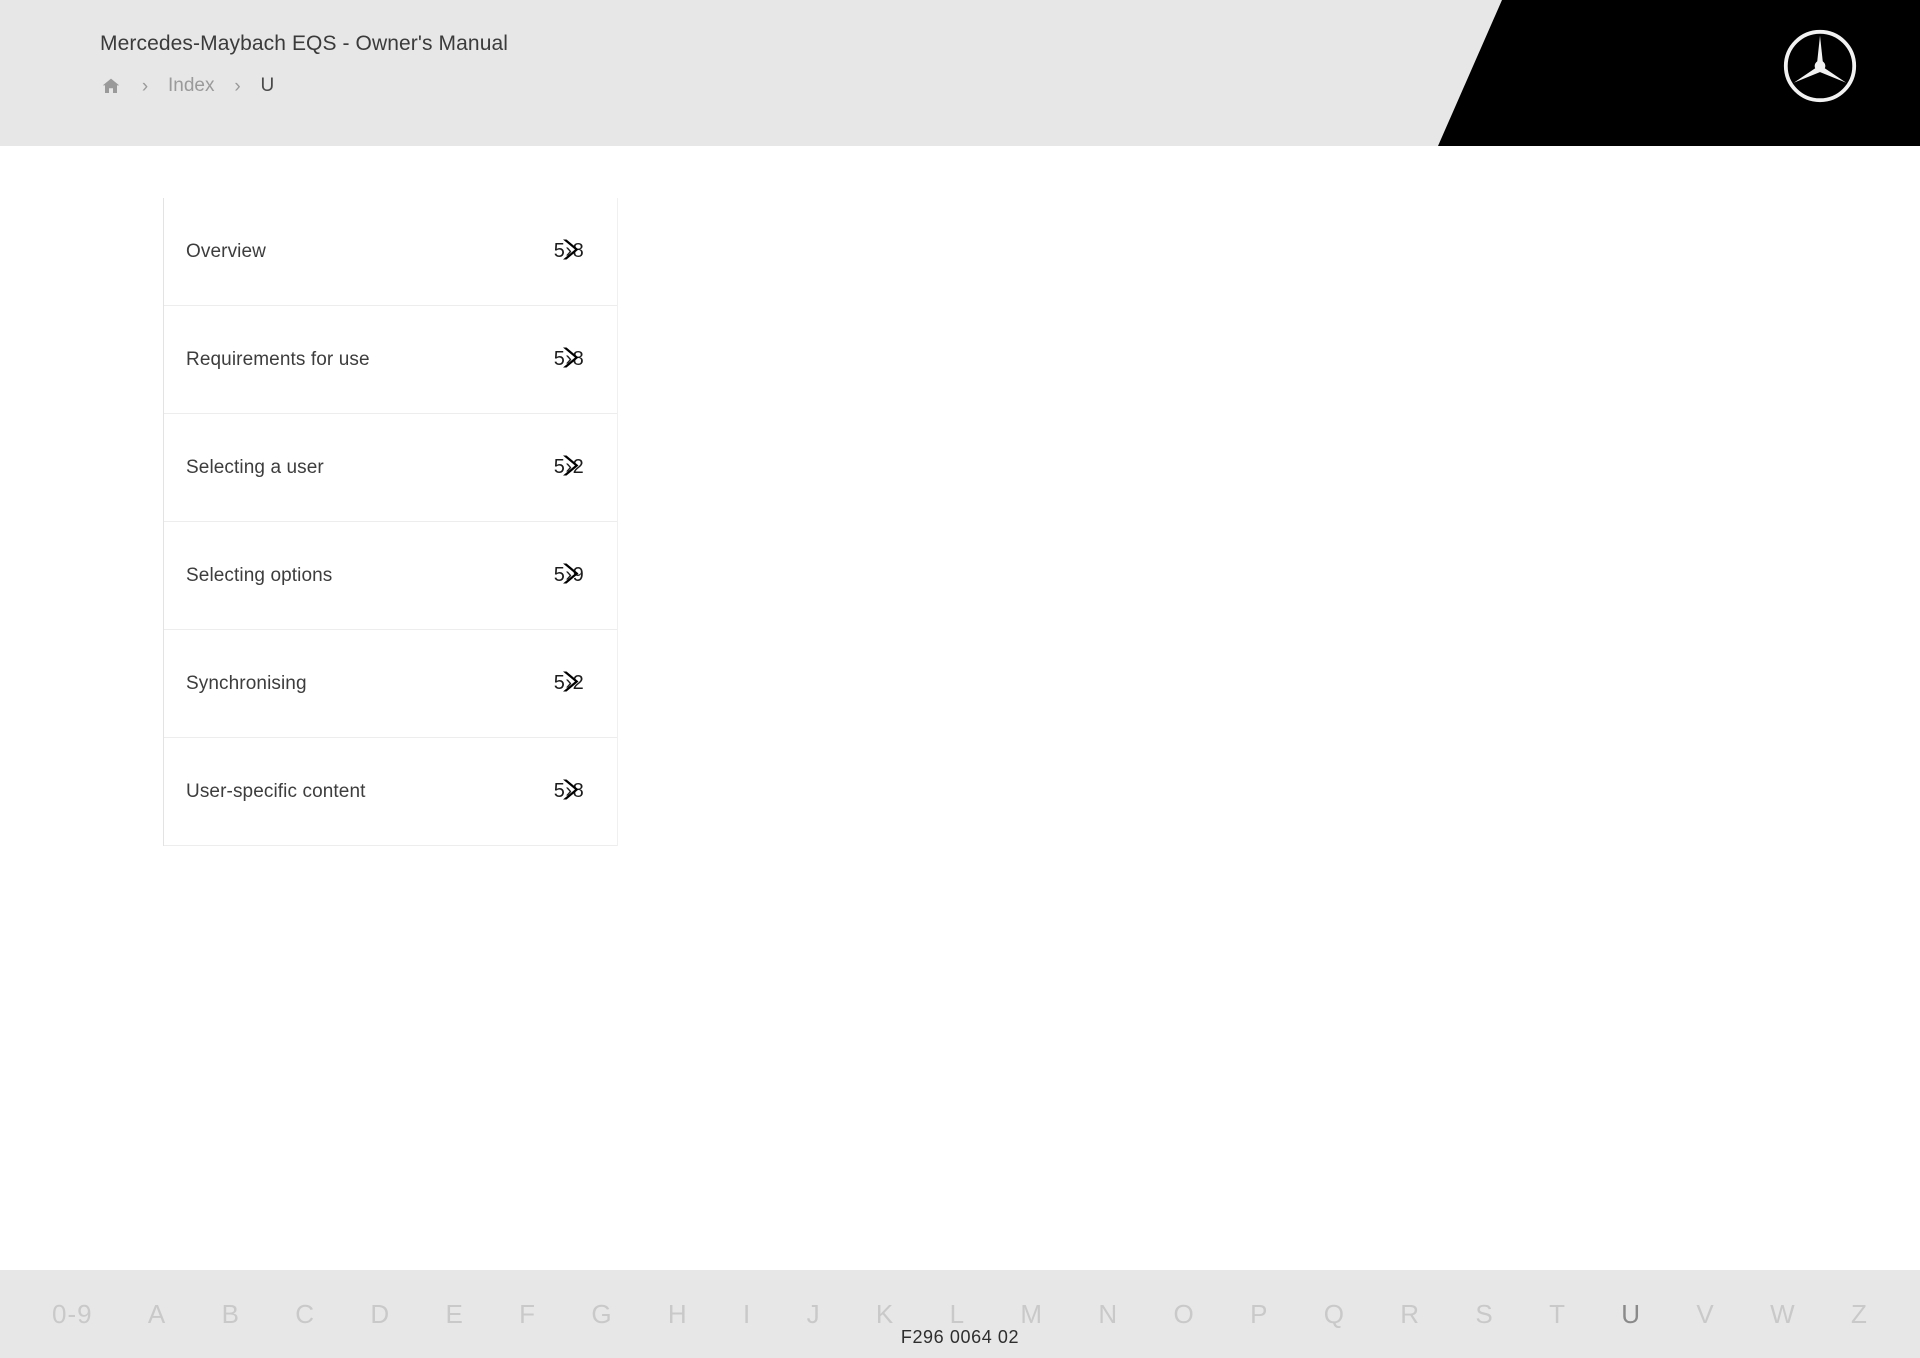 This screenshot has height=1358, width=1920. Describe the element at coordinates (390, 792) in the screenshot. I see `index-entry-row: User-specific content 5›8` at that location.